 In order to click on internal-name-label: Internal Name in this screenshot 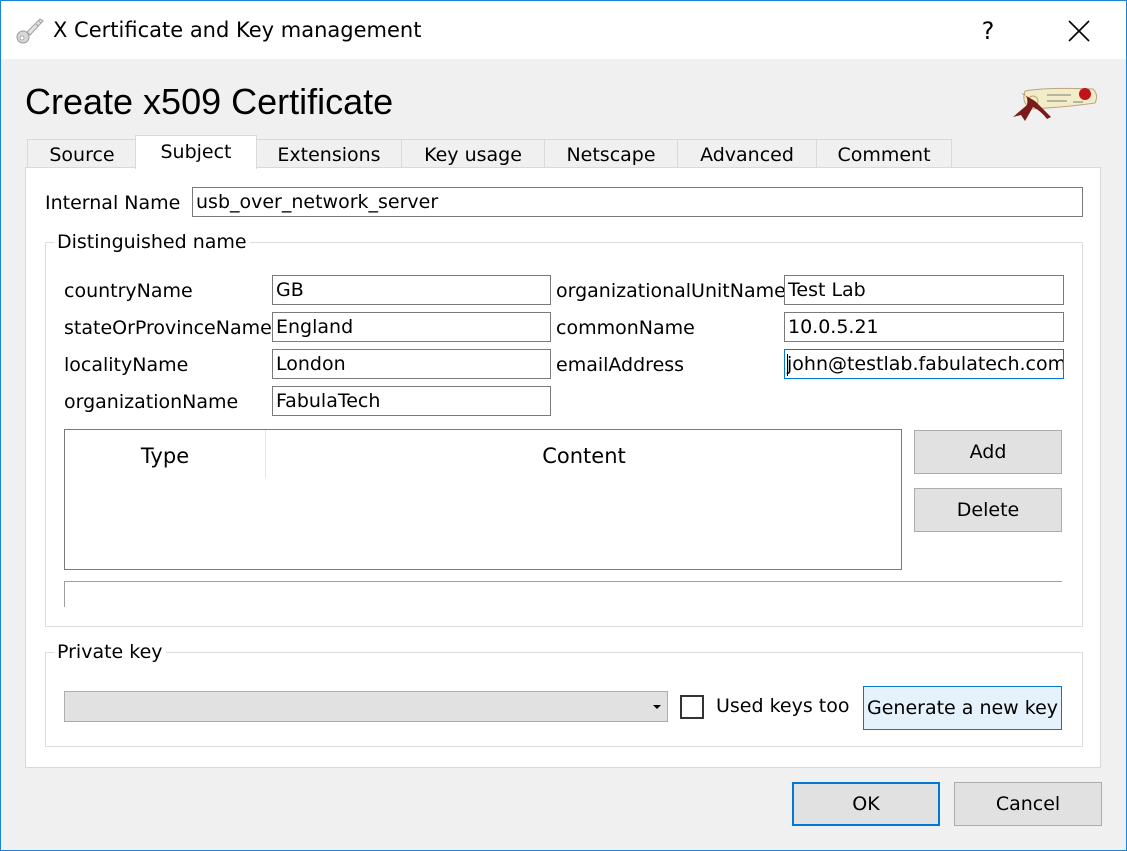, I will do `click(113, 203)`.